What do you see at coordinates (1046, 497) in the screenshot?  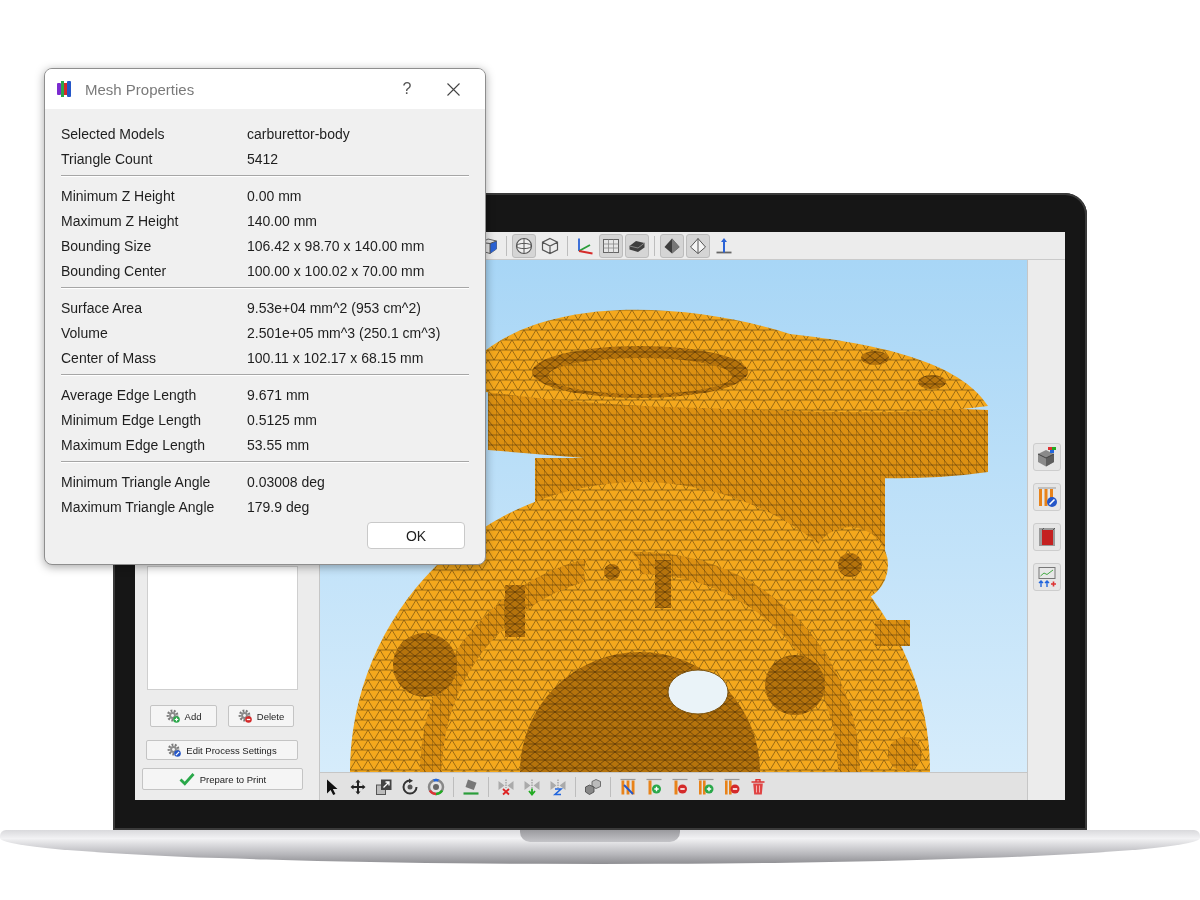 I see `bars-pencil-icon` at bounding box center [1046, 497].